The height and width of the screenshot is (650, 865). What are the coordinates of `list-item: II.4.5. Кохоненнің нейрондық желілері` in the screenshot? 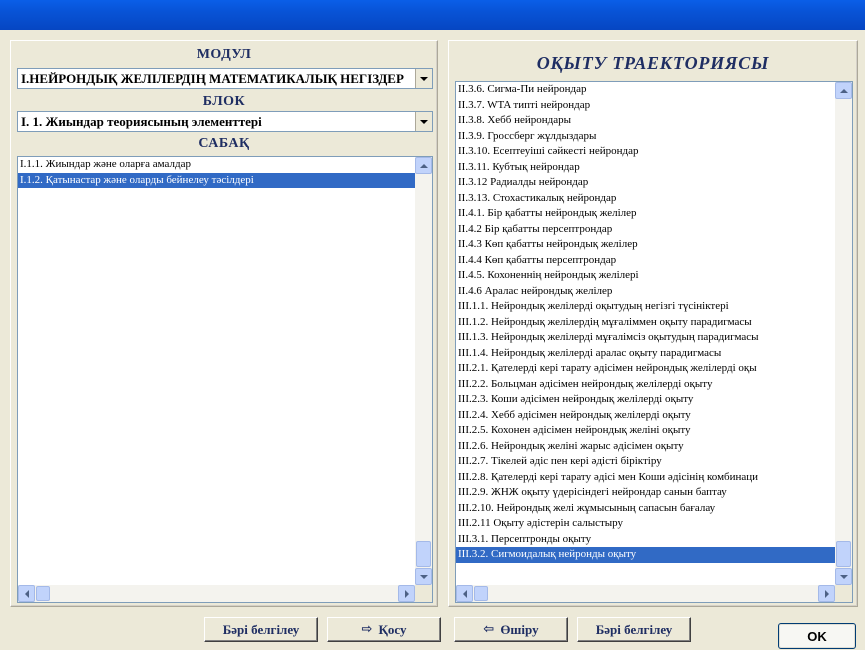 It's located at (645, 276).